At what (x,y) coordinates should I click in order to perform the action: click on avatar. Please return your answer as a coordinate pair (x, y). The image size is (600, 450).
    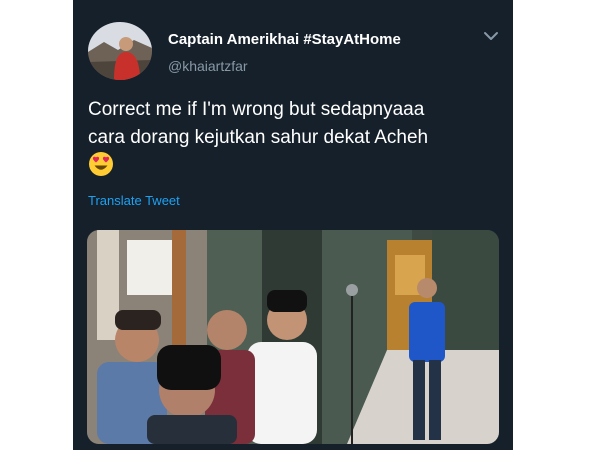
    Looking at the image, I should click on (120, 51).